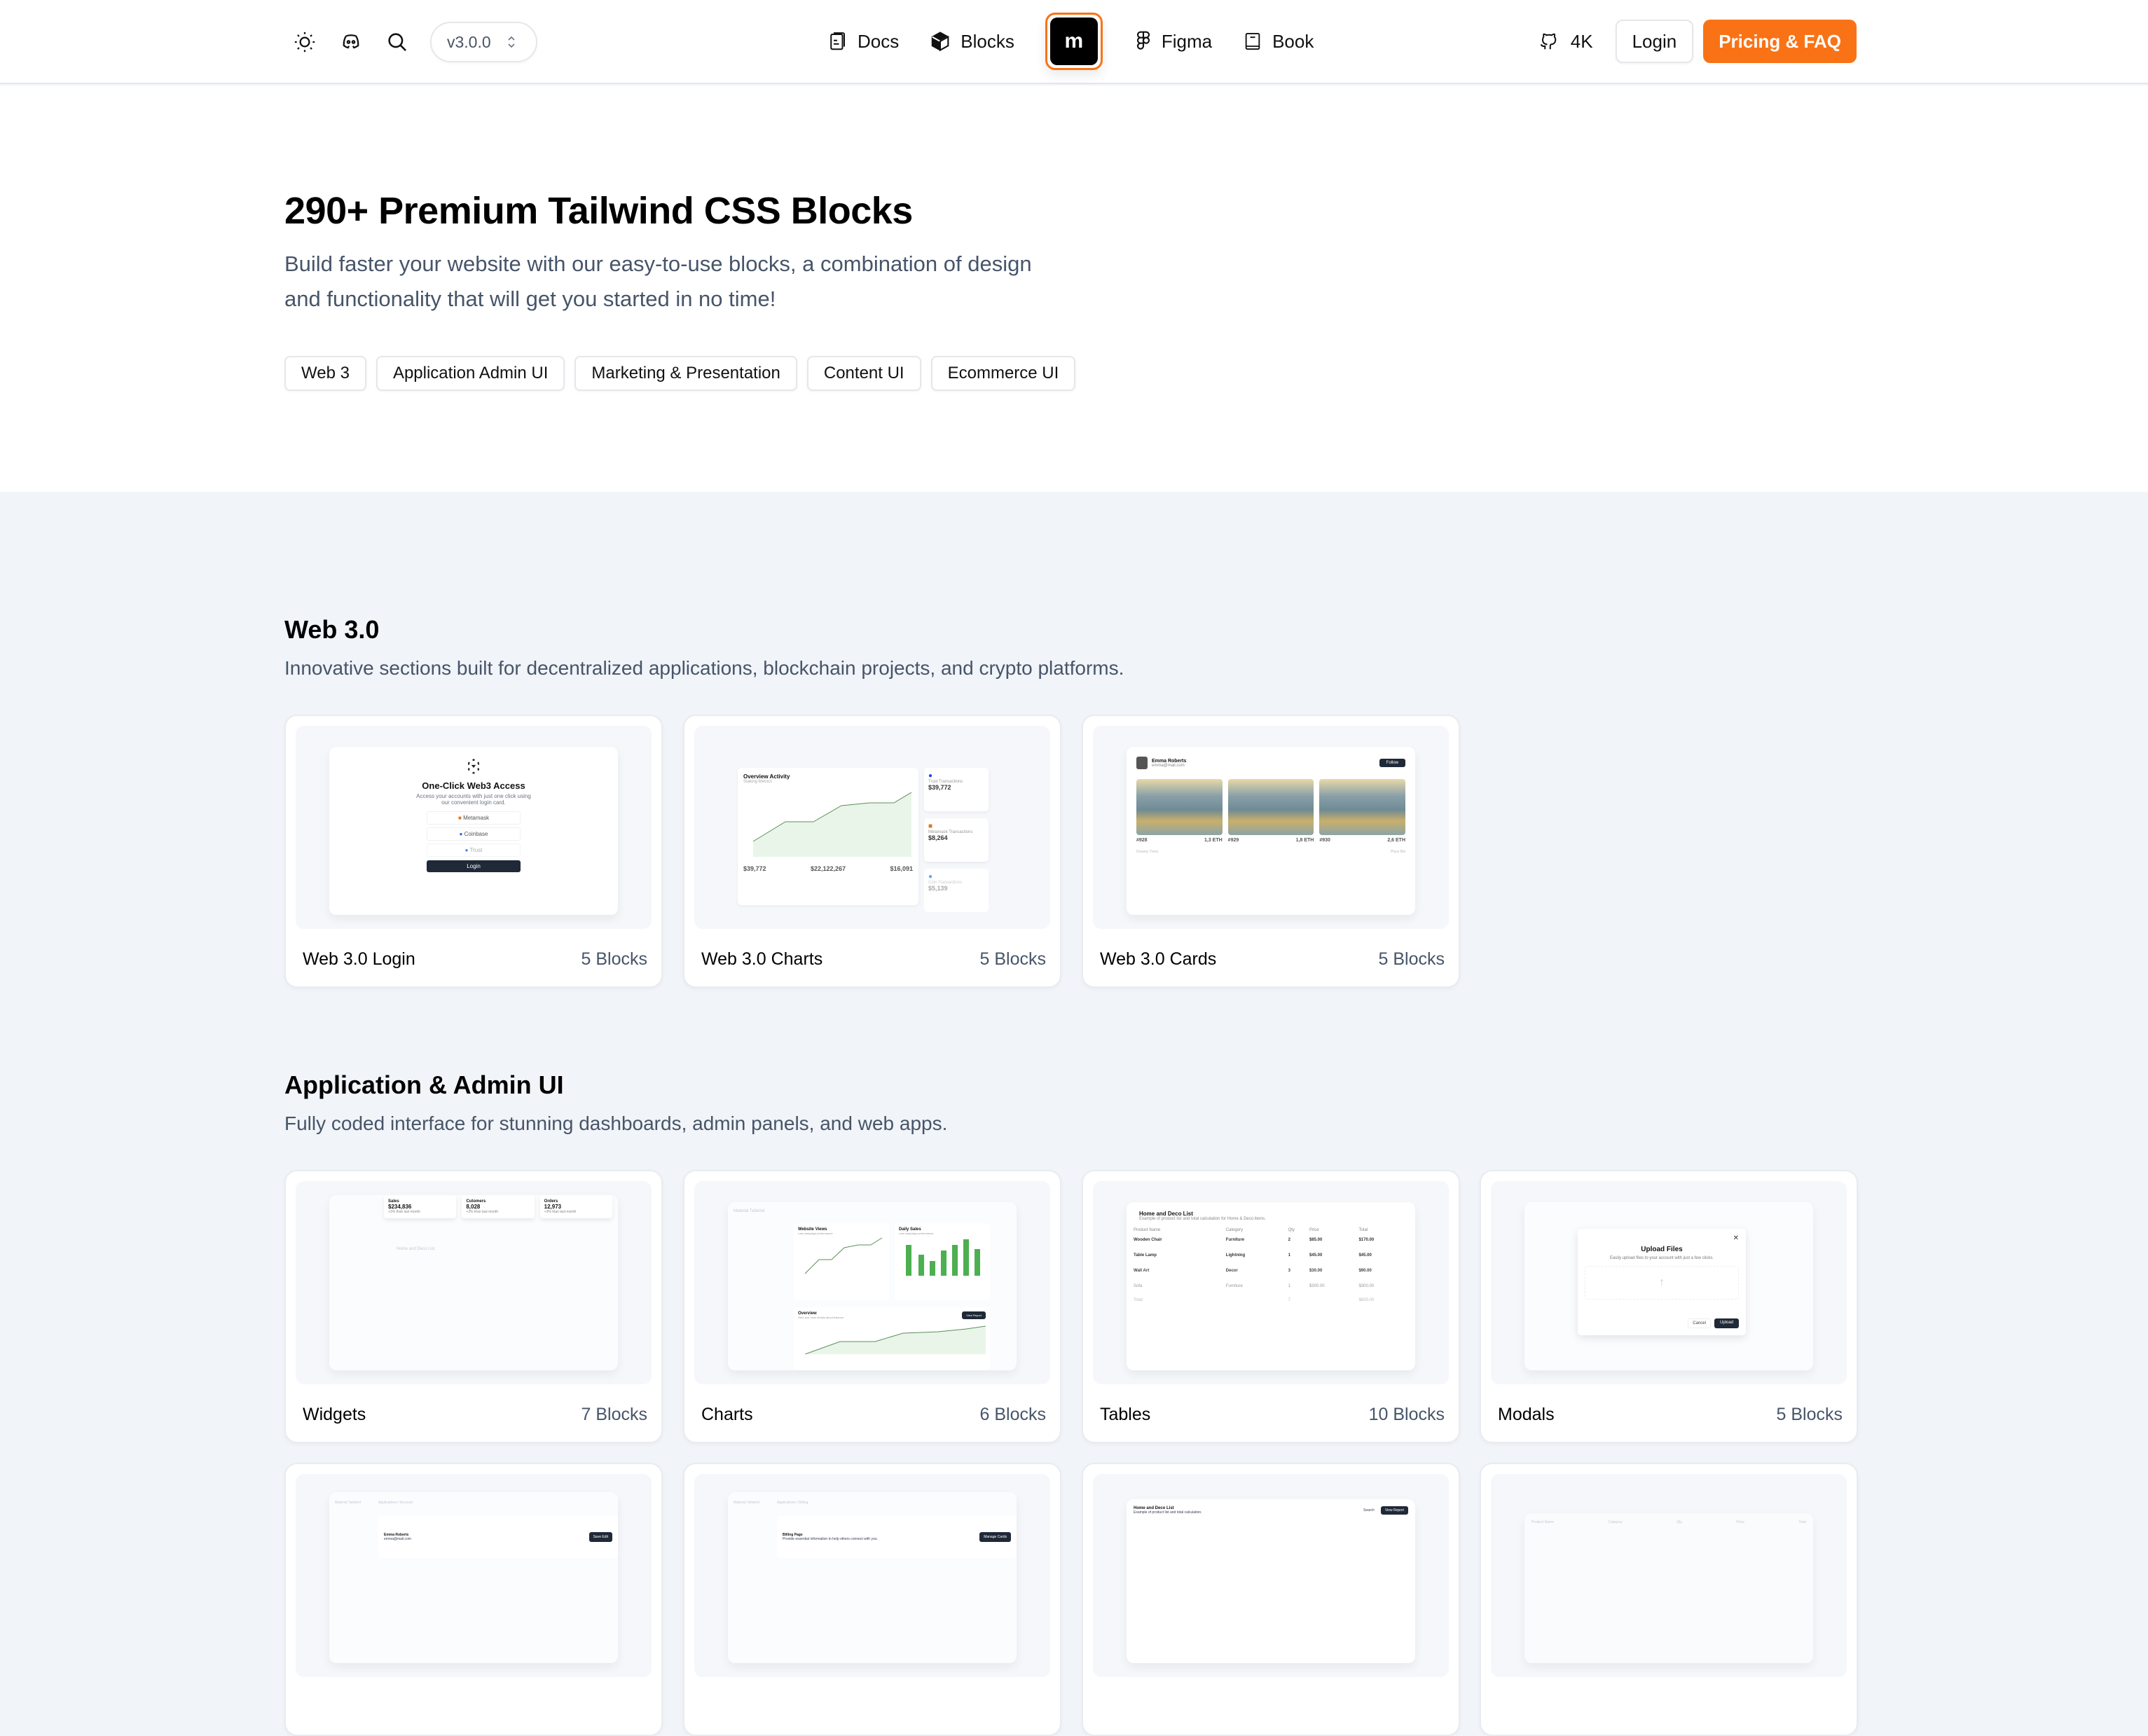 This screenshot has height=1736, width=2148. What do you see at coordinates (1289, 1271) in the screenshot?
I see `cell: 3` at bounding box center [1289, 1271].